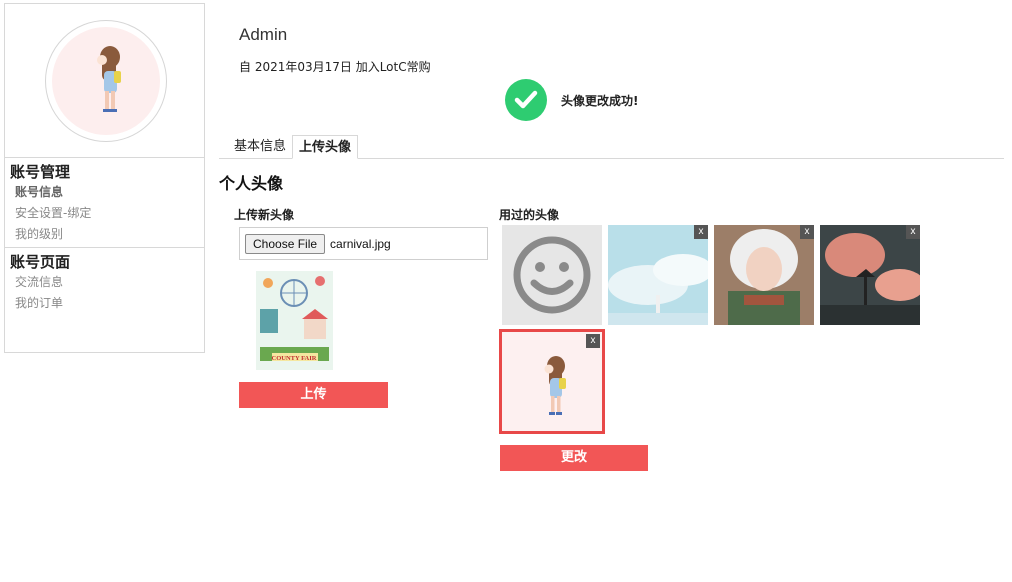 This screenshot has width=1012, height=582. I want to click on girl-avatar-illustration, so click(109, 79).